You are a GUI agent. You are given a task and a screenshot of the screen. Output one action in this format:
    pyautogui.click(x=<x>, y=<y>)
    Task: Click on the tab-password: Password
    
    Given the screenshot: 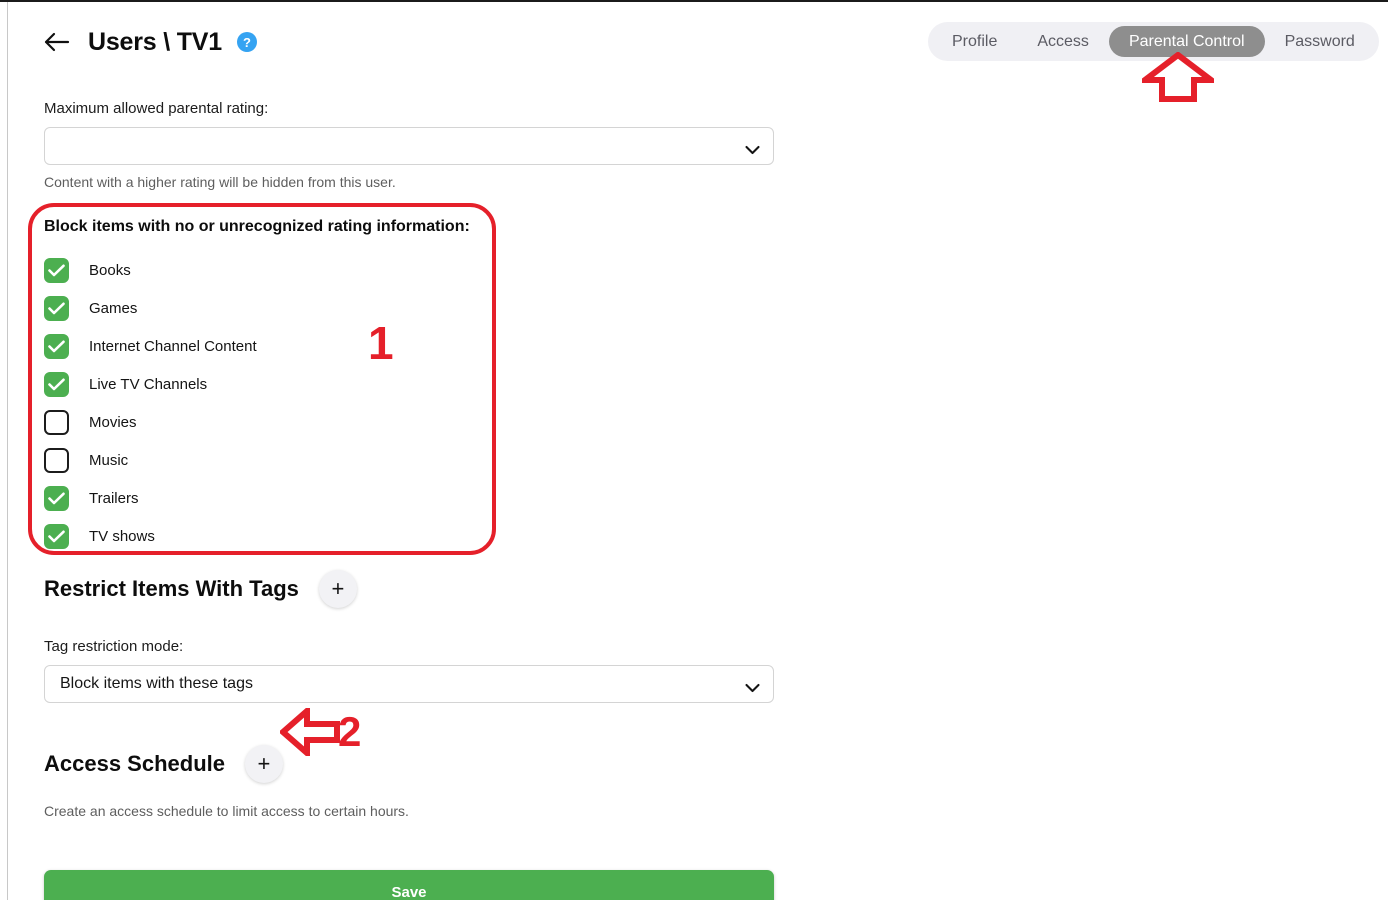 What is the action you would take?
    pyautogui.click(x=1320, y=41)
    